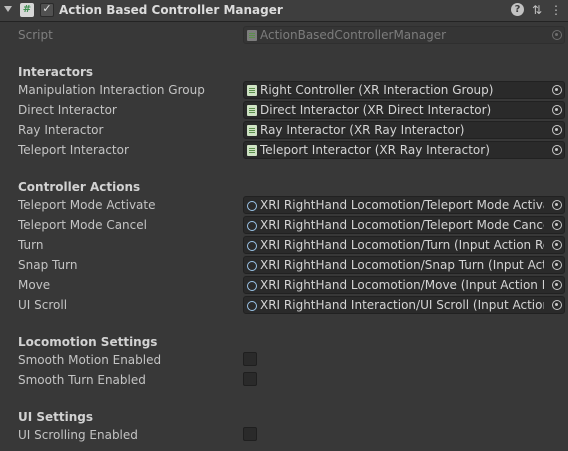  What do you see at coordinates (376, 110) in the screenshot?
I see `field-value: Direct Interactor (XR Direct Interactor)` at bounding box center [376, 110].